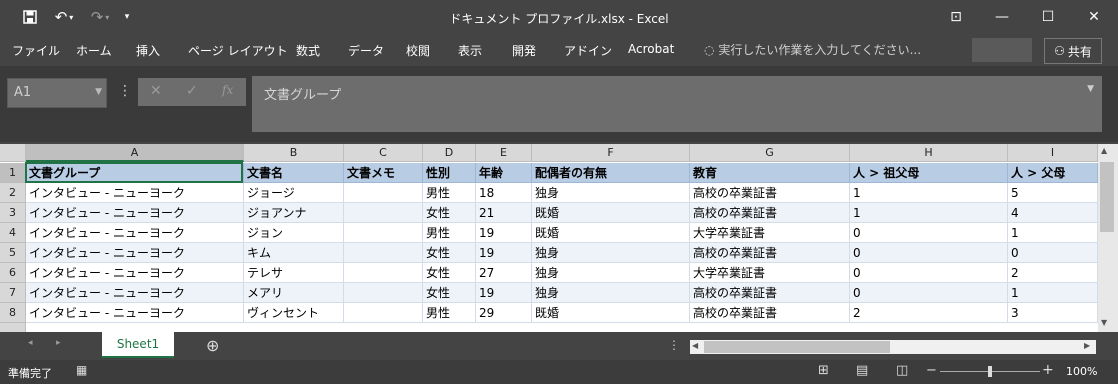  I want to click on header-cell-doc-memo: 文書メモ, so click(383, 173).